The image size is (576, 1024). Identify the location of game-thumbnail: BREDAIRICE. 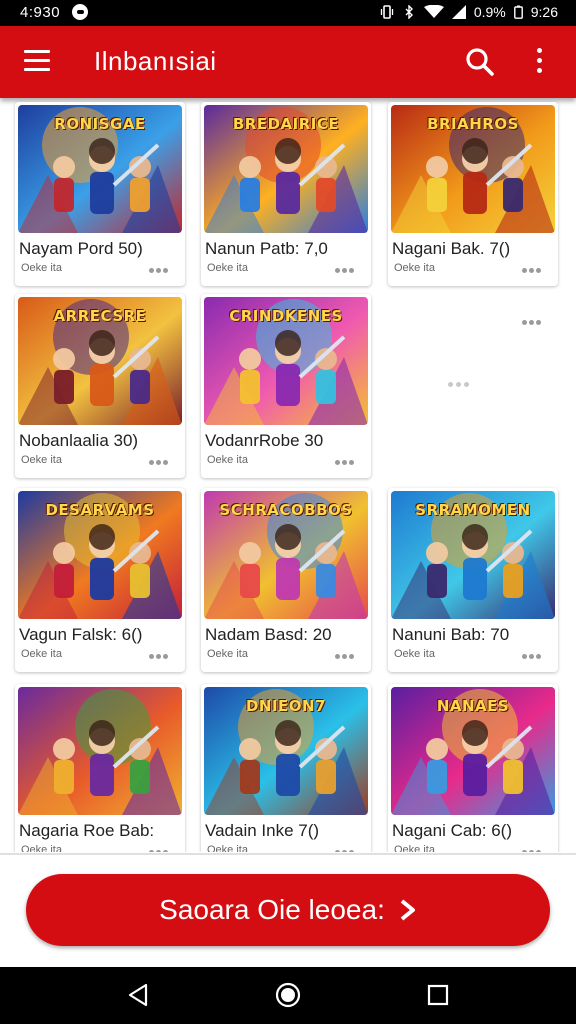
(286, 169).